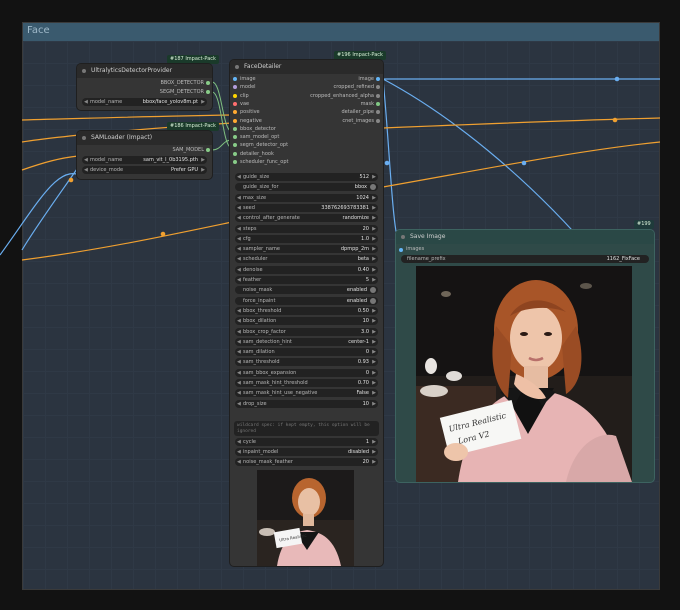  I want to click on widget-sam-detection-hint: ◀ sam_detection_hint center-1 ▶, so click(306, 341).